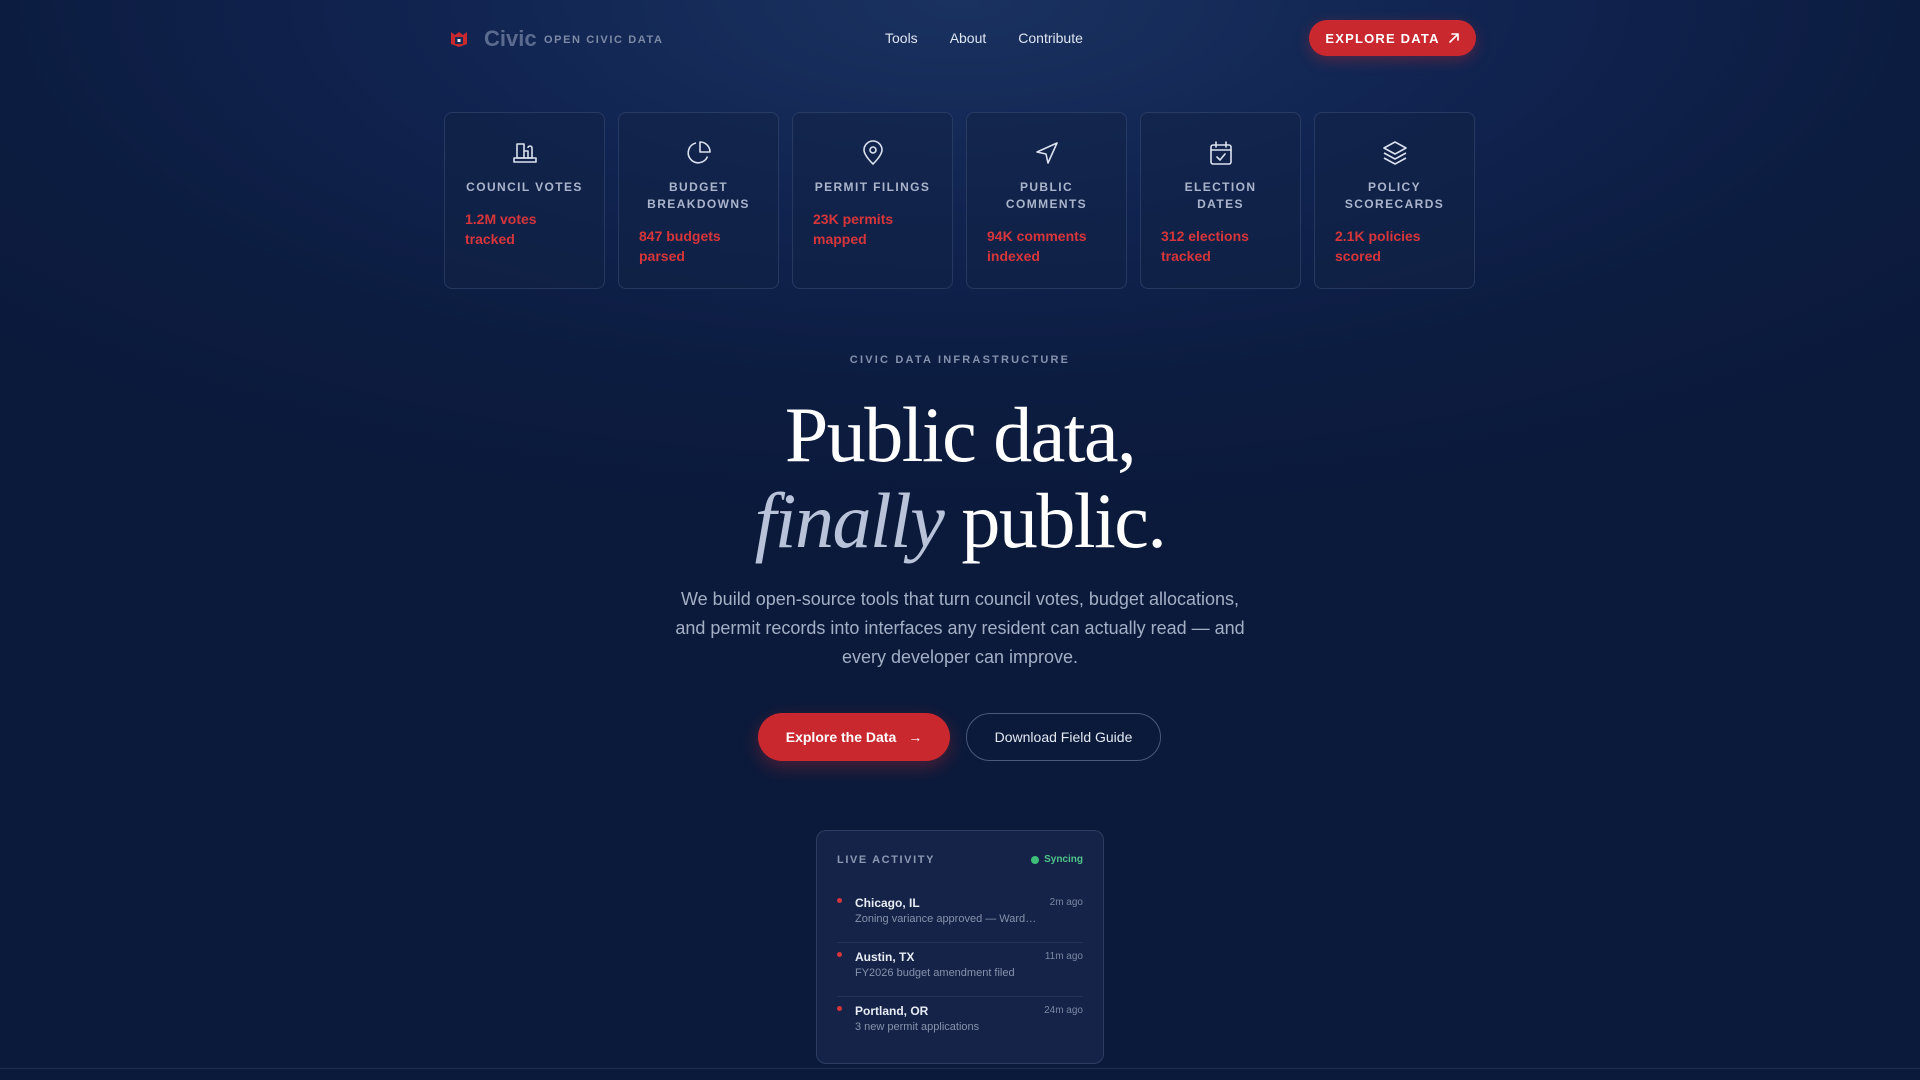 The width and height of the screenshot is (1920, 1080). I want to click on map-pin-icon, so click(872, 152).